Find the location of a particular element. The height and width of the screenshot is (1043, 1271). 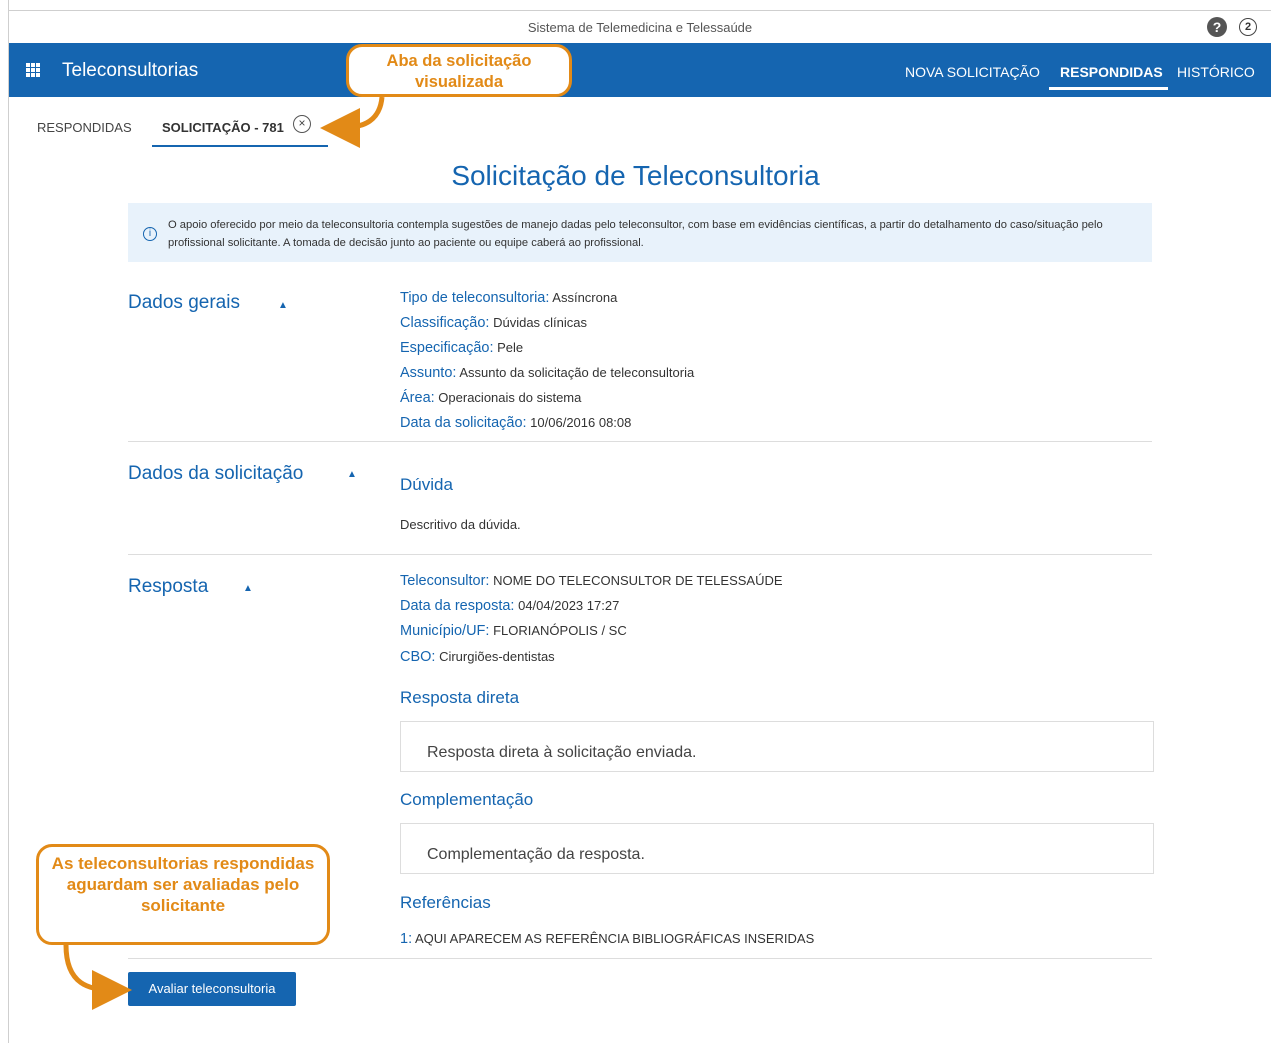

arrow-to-tab is located at coordinates (352, 122).